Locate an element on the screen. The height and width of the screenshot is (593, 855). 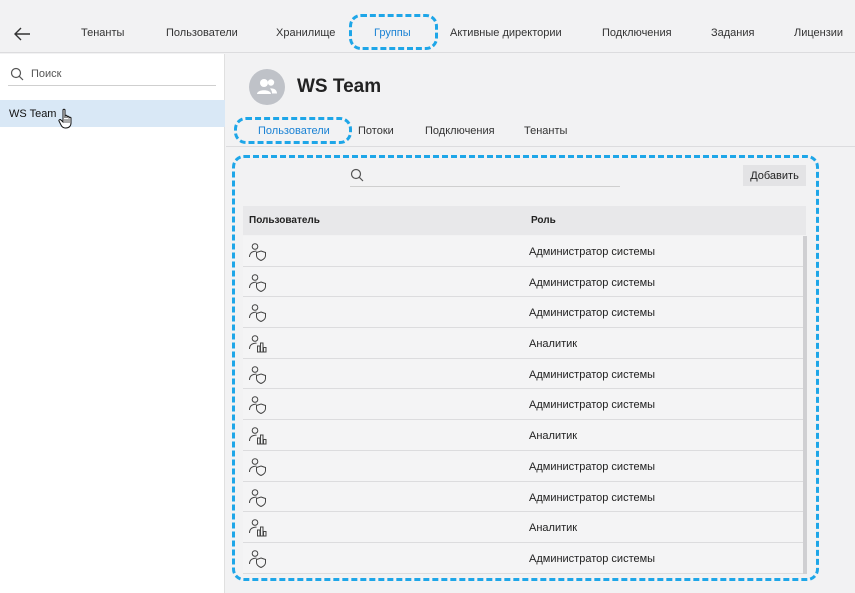
tab-users: Пользователи is located at coordinates (294, 131).